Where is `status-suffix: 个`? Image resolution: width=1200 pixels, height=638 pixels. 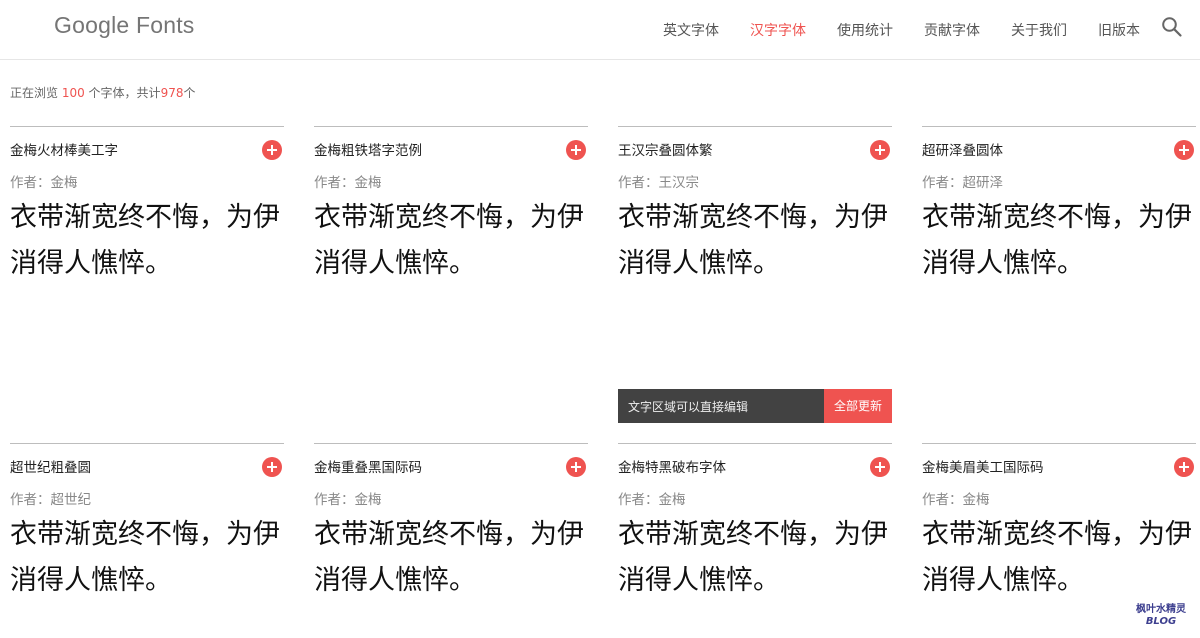
status-suffix: 个 is located at coordinates (189, 93).